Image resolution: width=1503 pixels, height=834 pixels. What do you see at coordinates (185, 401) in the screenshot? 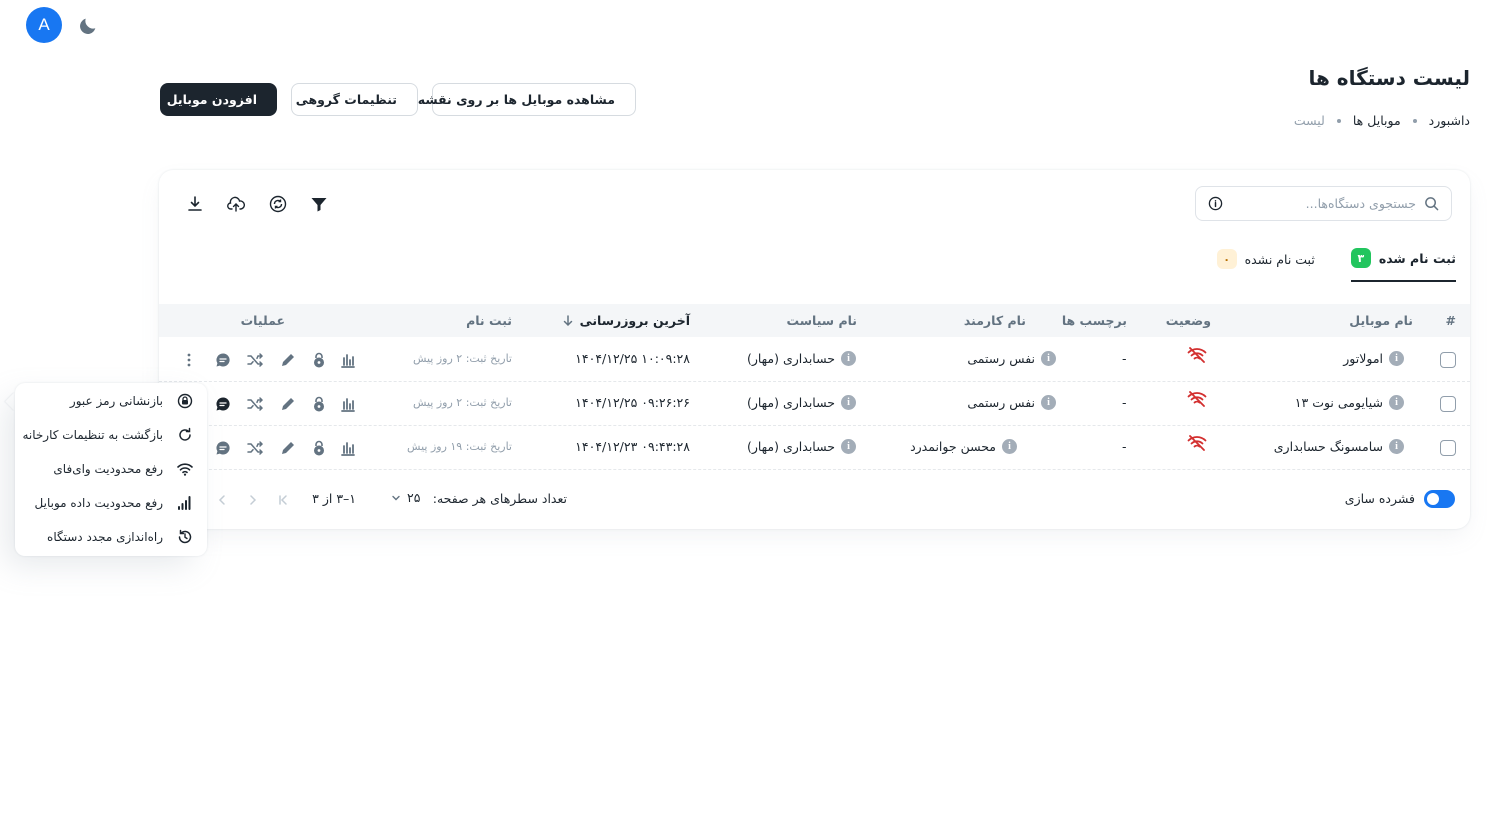
I see `lock-reset-icon` at bounding box center [185, 401].